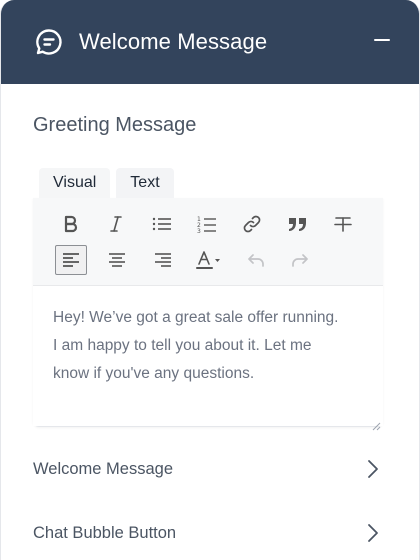 This screenshot has width=420, height=560. Describe the element at coordinates (105, 532) in the screenshot. I see `accordion-label: Chat Bubble Button` at that location.